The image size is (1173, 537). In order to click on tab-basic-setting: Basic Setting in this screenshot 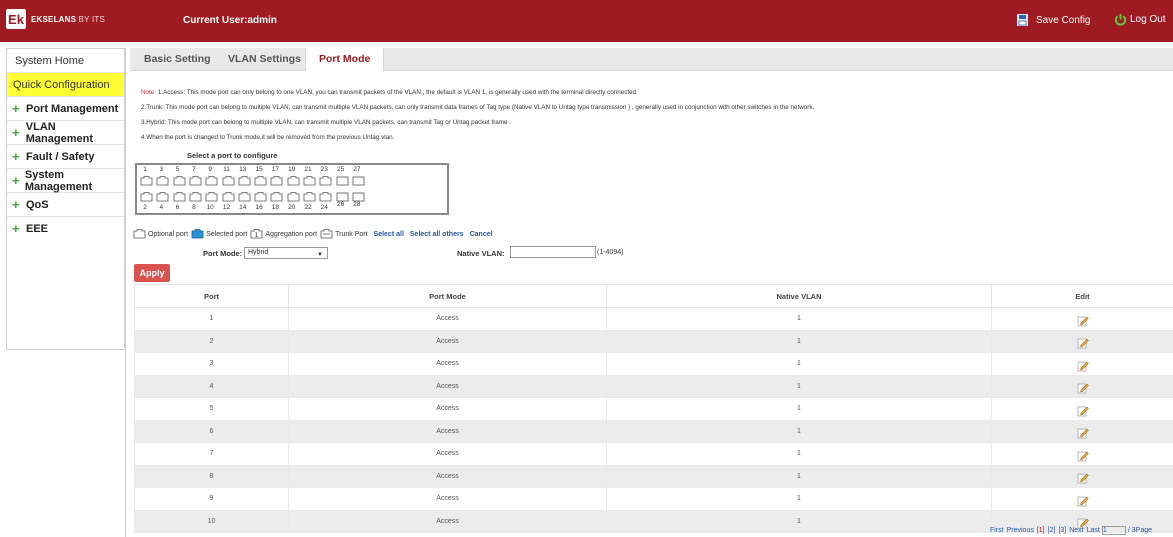, I will do `click(177, 59)`.